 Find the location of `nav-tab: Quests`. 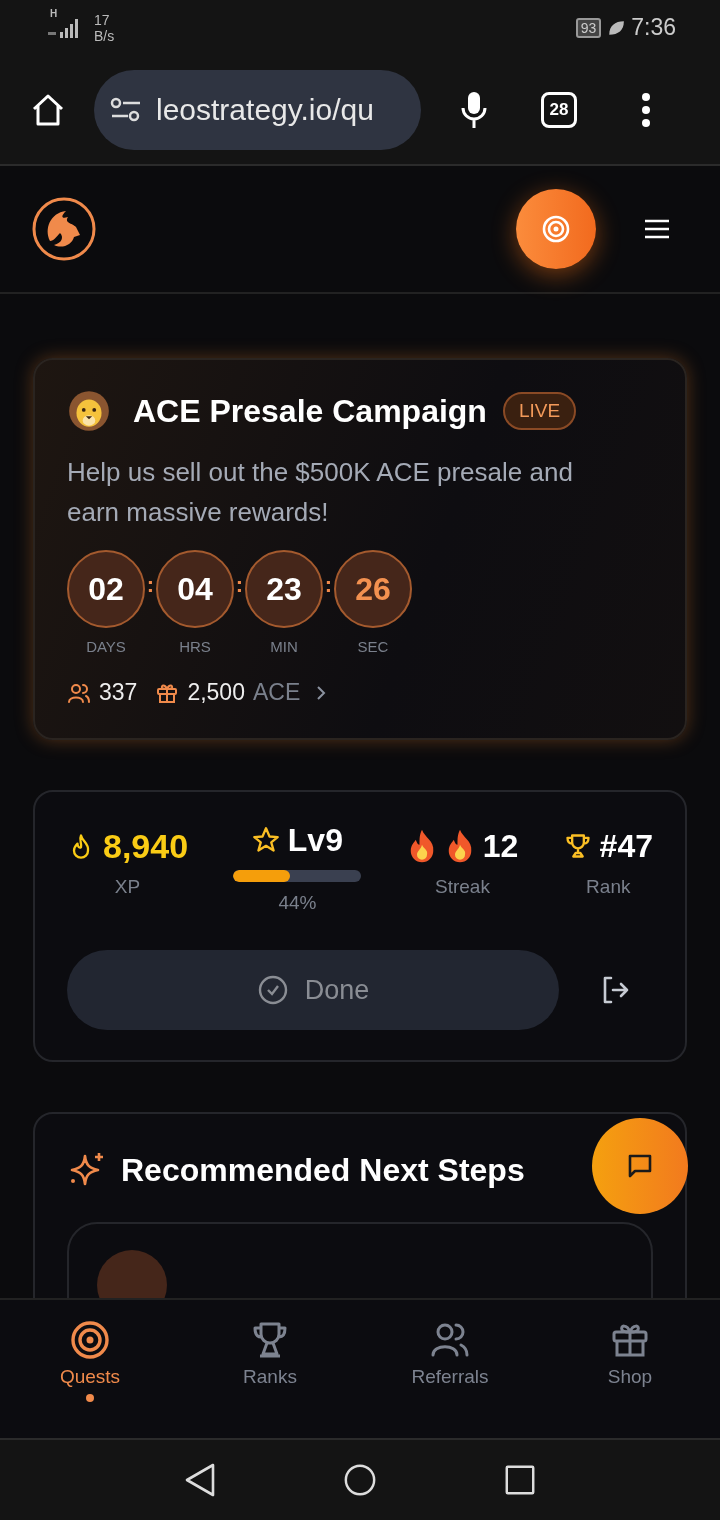

nav-tab: Quests is located at coordinates (90, 1361).